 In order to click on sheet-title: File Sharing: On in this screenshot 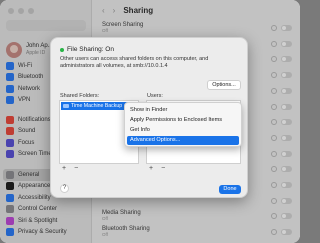, I will do `click(87, 49)`.